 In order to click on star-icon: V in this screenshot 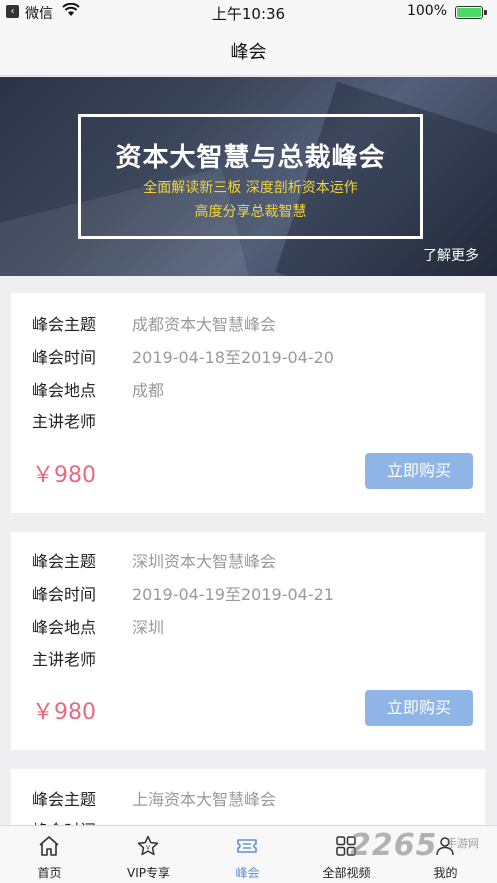, I will do `click(148, 845)`.